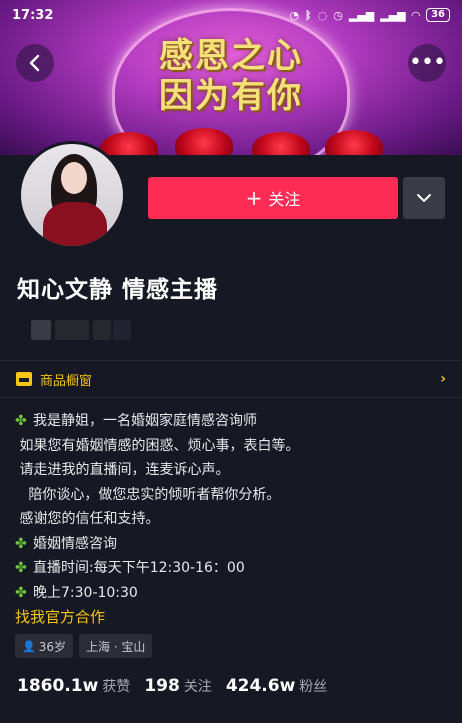  What do you see at coordinates (231, 15) in the screenshot?
I see `status-bar: 17:32 ◔ ᛒ ◌ ◷ ▂▄▆ ▂▄▆ ◠ 36` at bounding box center [231, 15].